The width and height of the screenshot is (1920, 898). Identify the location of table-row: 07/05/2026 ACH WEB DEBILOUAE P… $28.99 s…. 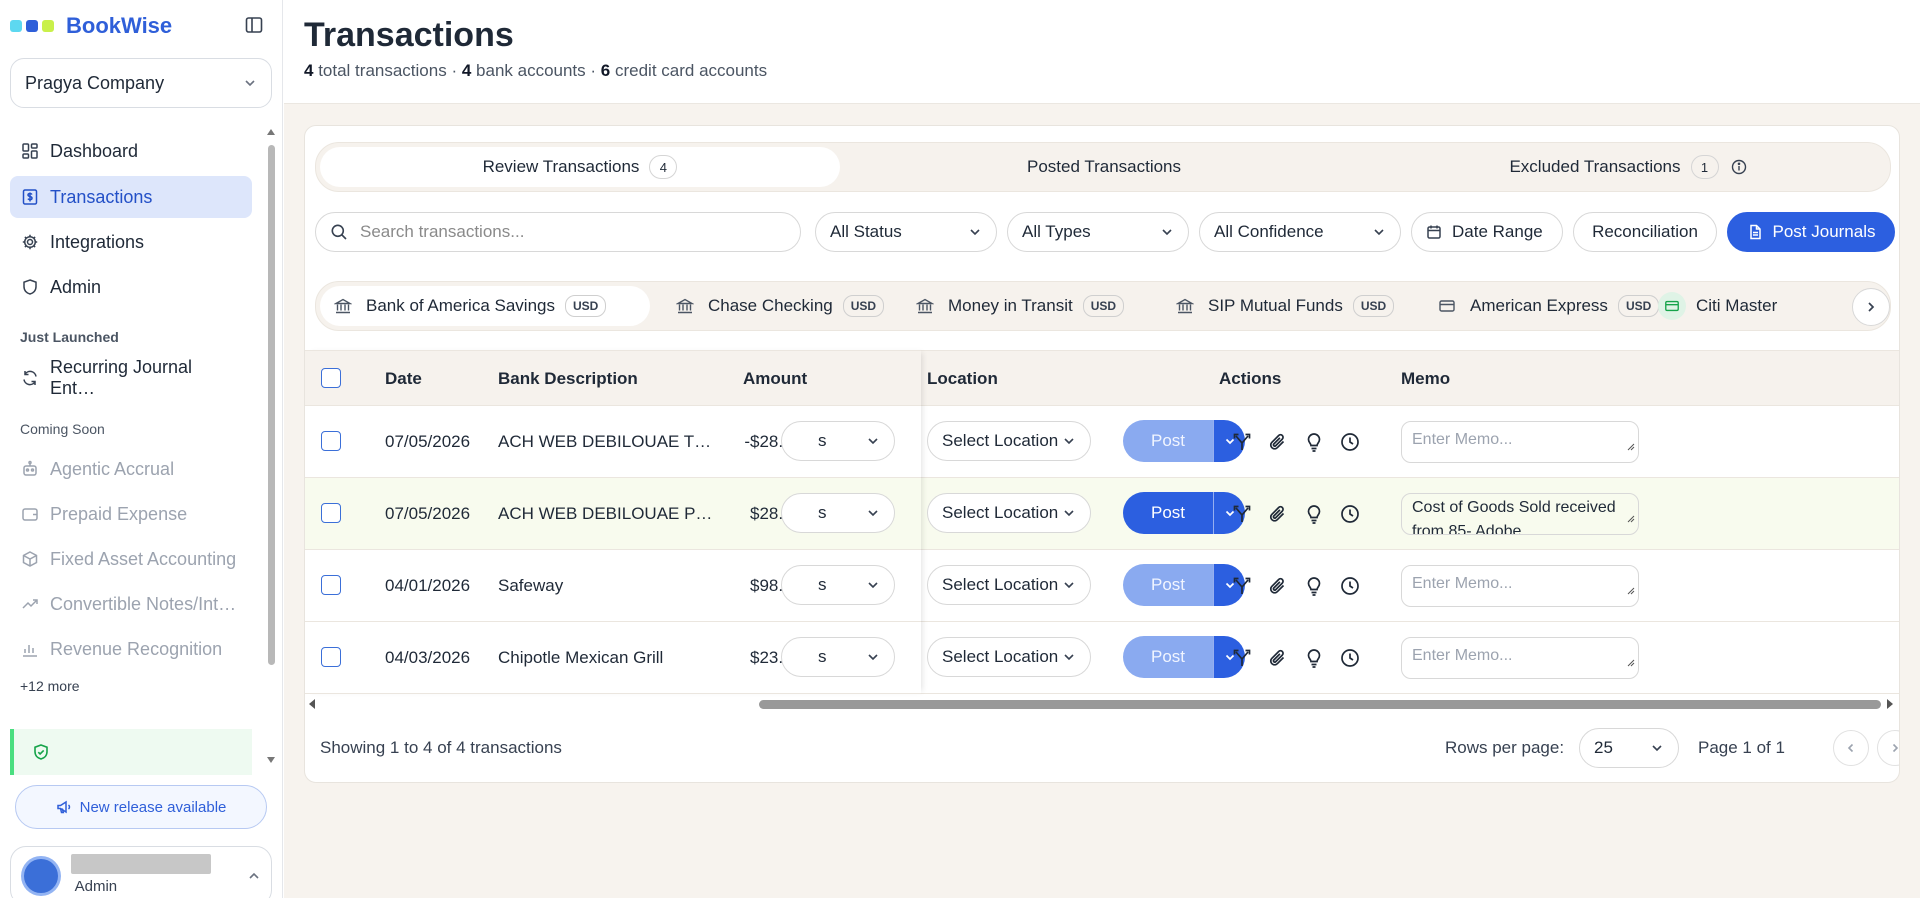
(1102, 514).